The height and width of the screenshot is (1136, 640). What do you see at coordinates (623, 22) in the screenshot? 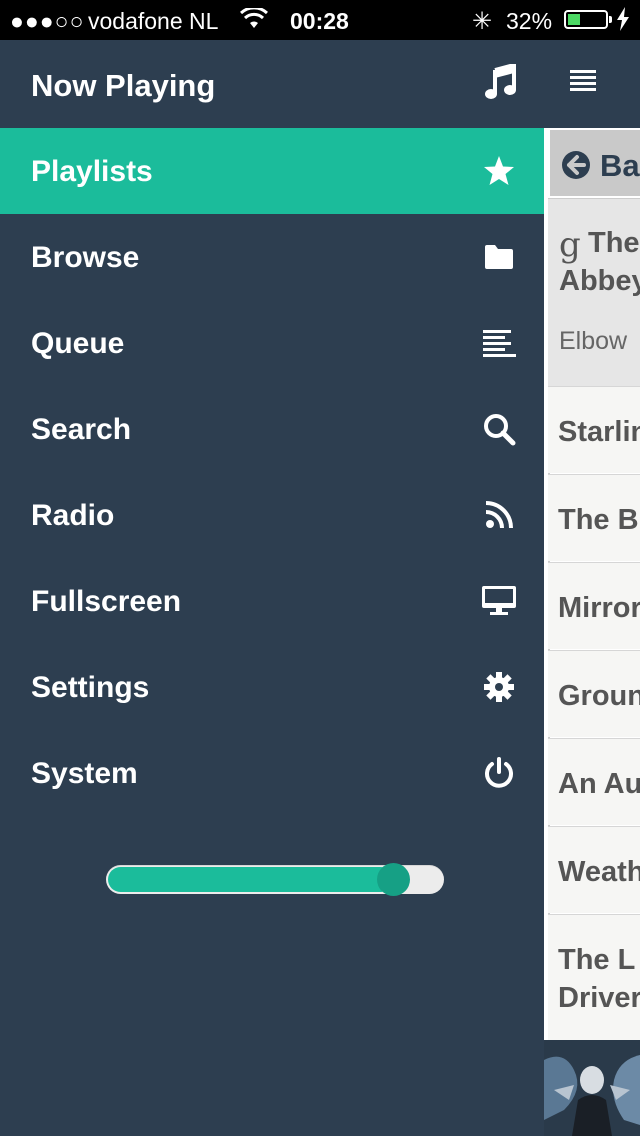
I see `charging-bolt-icon` at bounding box center [623, 22].